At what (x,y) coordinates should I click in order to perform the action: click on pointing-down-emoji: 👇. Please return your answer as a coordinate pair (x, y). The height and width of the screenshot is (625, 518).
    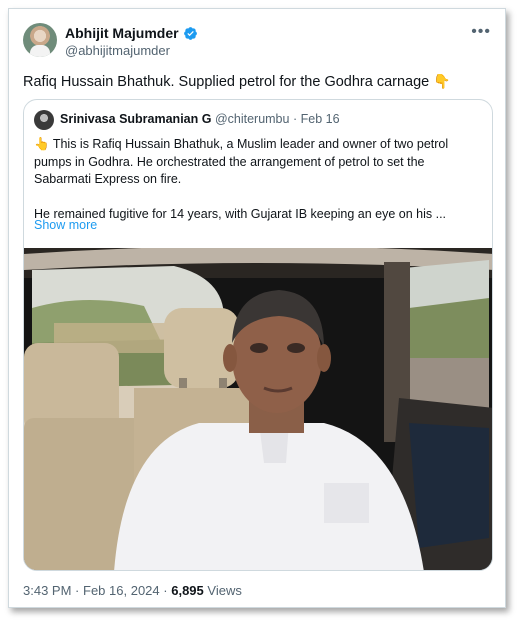
    Looking at the image, I should click on (442, 81).